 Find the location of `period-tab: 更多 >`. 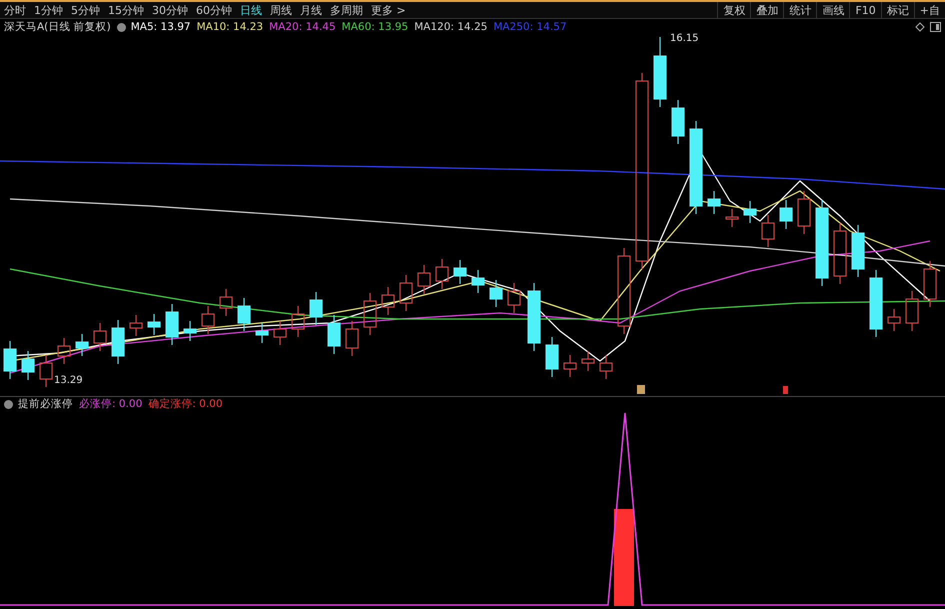

period-tab: 更多 > is located at coordinates (388, 10).